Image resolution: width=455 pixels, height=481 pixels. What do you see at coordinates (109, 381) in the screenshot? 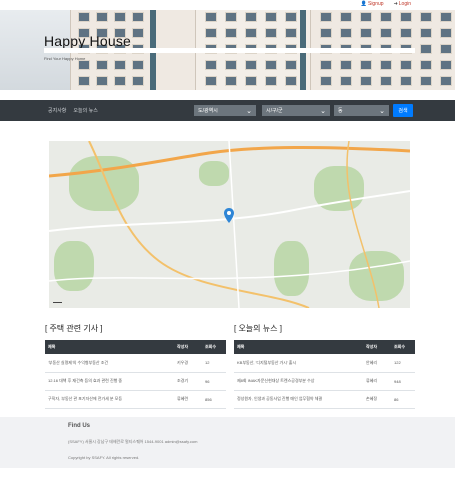
I see `row-title: 12.16 대책 후 재건축 등의 효과 관련 진행 중` at bounding box center [109, 381].